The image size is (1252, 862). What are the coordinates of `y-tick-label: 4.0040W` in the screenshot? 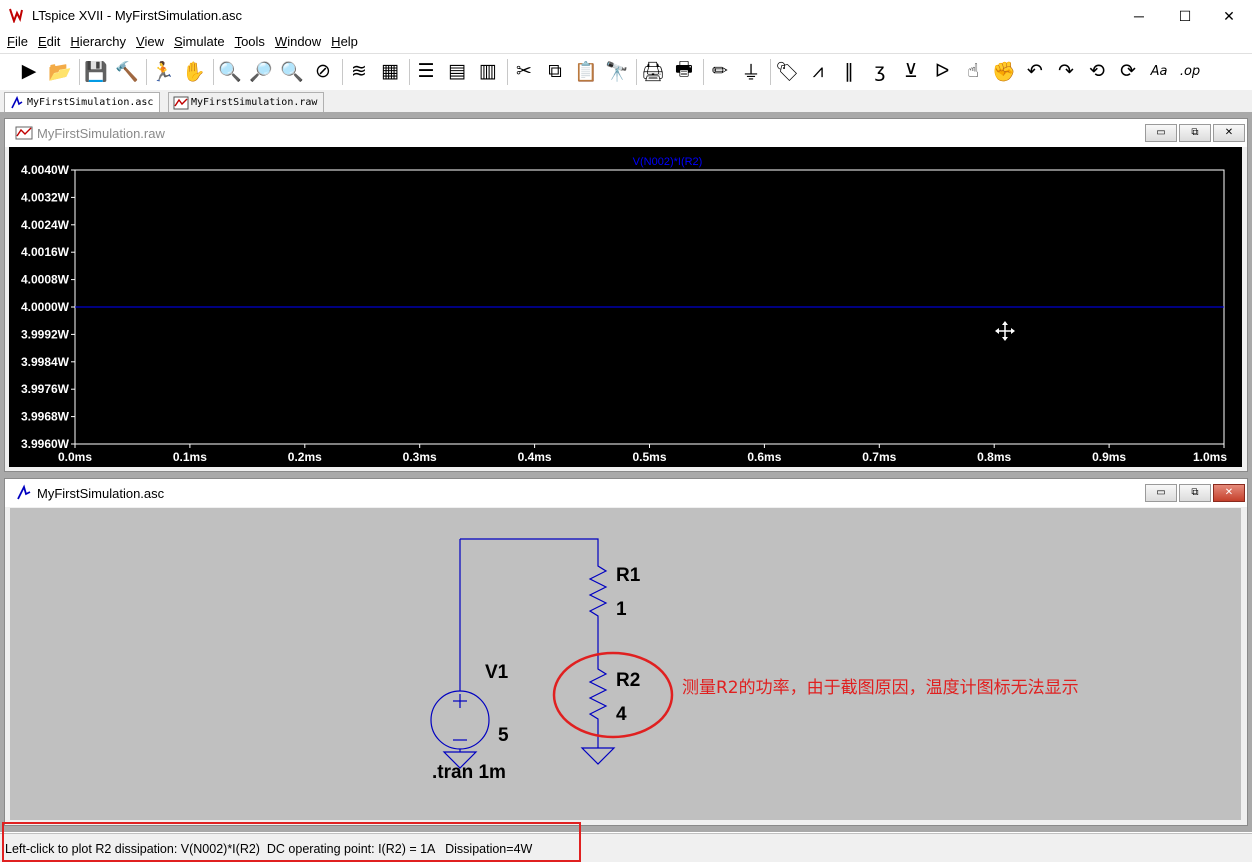 It's located at (45, 170).